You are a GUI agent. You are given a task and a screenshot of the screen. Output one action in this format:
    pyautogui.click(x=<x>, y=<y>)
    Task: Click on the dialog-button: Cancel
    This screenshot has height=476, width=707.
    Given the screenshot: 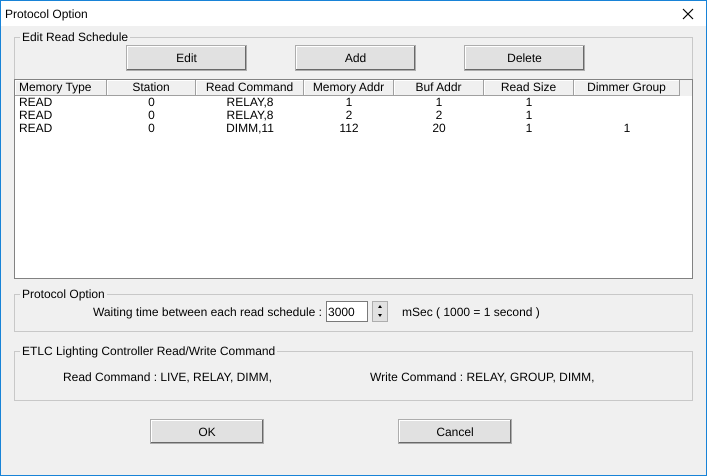 What is the action you would take?
    pyautogui.click(x=455, y=431)
    